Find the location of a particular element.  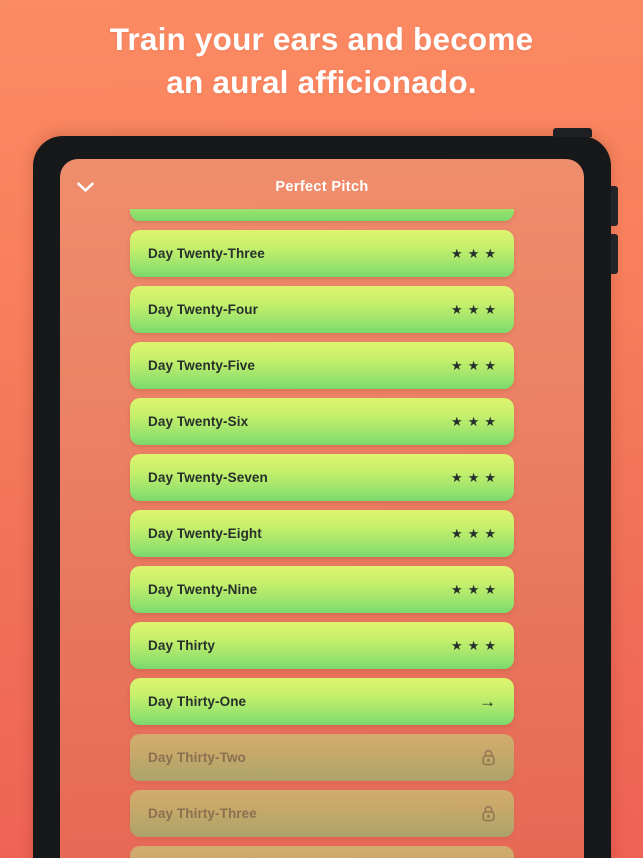

list-item-label: Day Twenty-Seven is located at coordinates (208, 477).